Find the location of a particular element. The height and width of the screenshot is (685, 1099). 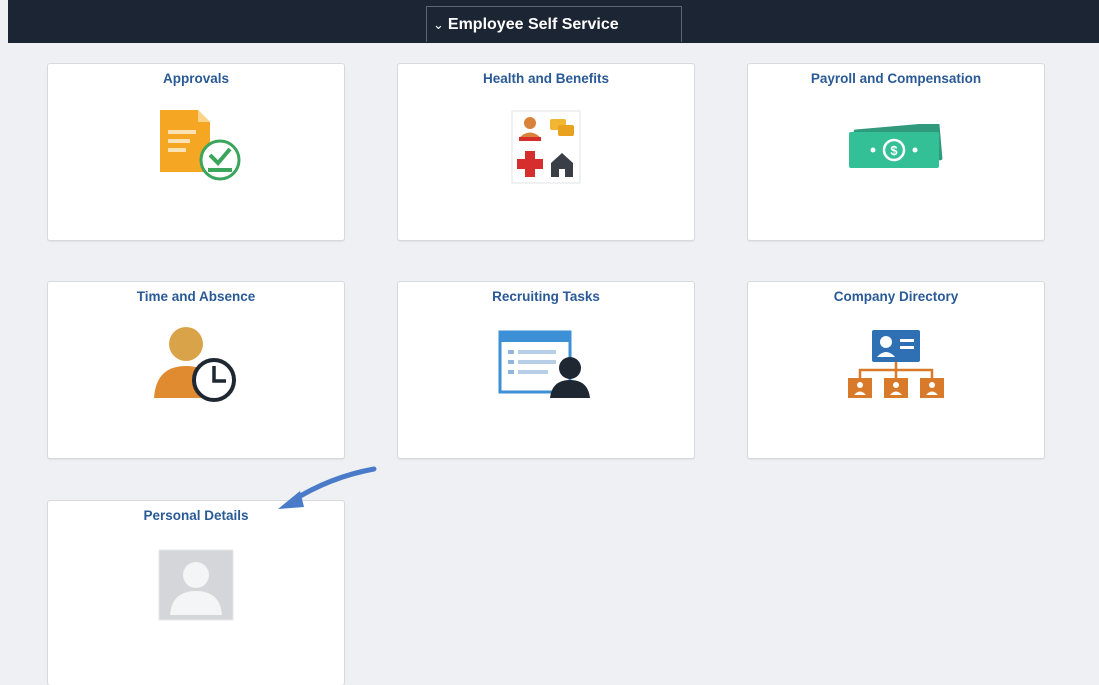

tile-health-and-benefits: Health and Benefits is located at coordinates (546, 152).